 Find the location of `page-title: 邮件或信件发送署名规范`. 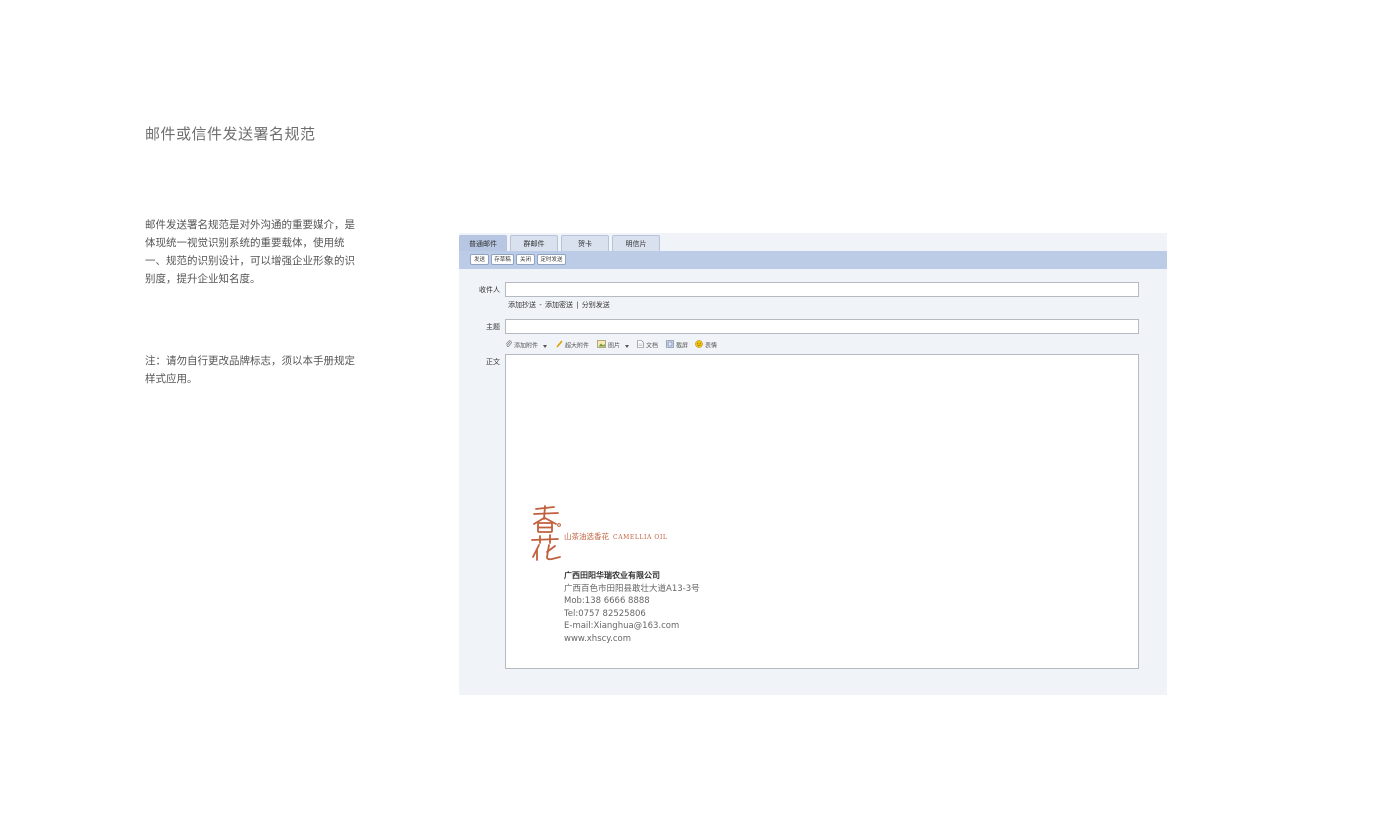

page-title: 邮件或信件发送署名规范 is located at coordinates (230, 134).